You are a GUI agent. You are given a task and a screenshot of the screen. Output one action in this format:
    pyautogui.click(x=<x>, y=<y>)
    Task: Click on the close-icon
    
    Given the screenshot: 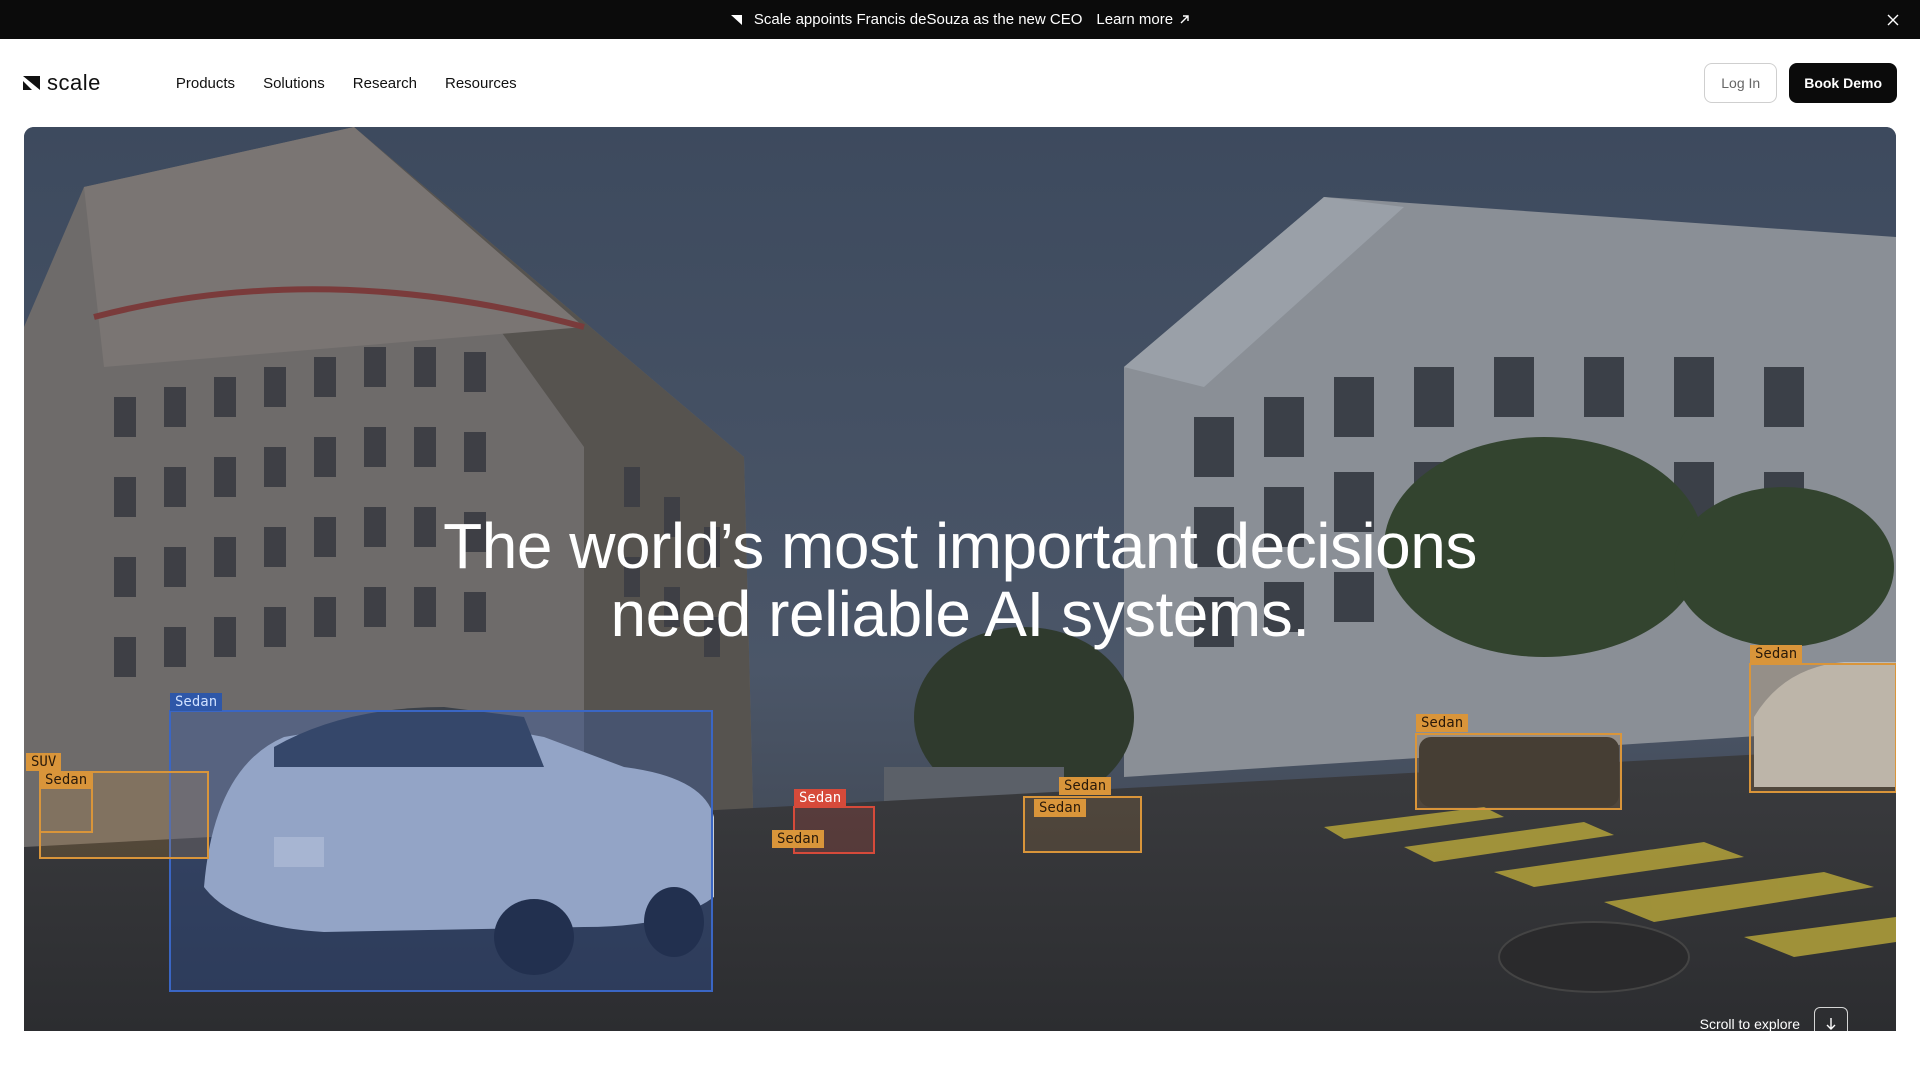 What is the action you would take?
    pyautogui.click(x=1893, y=20)
    